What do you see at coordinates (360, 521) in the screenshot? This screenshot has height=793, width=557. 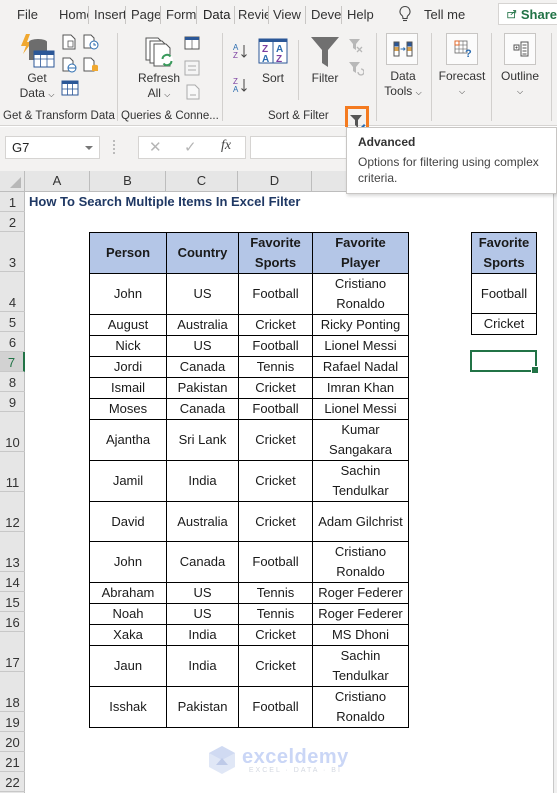 I see `cell-favorite-player: Adam Gilchrist` at bounding box center [360, 521].